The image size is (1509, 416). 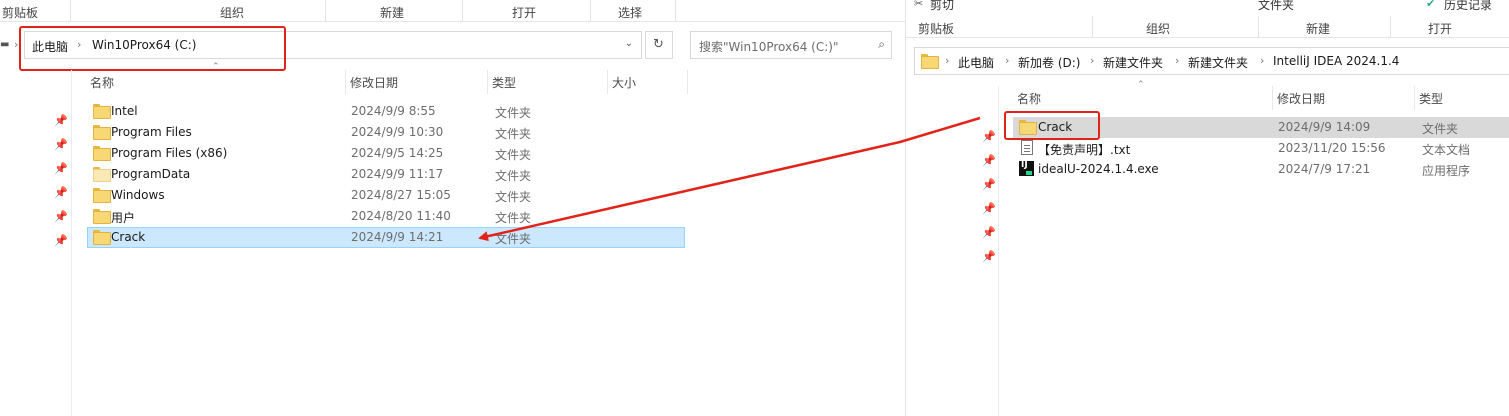 I want to click on cut-button: 剪切, so click(x=942, y=6).